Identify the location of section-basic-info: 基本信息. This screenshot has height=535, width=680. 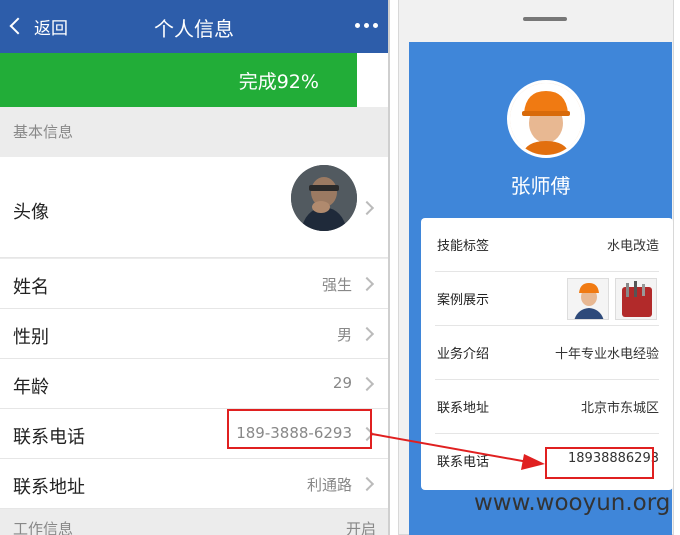
(194, 132).